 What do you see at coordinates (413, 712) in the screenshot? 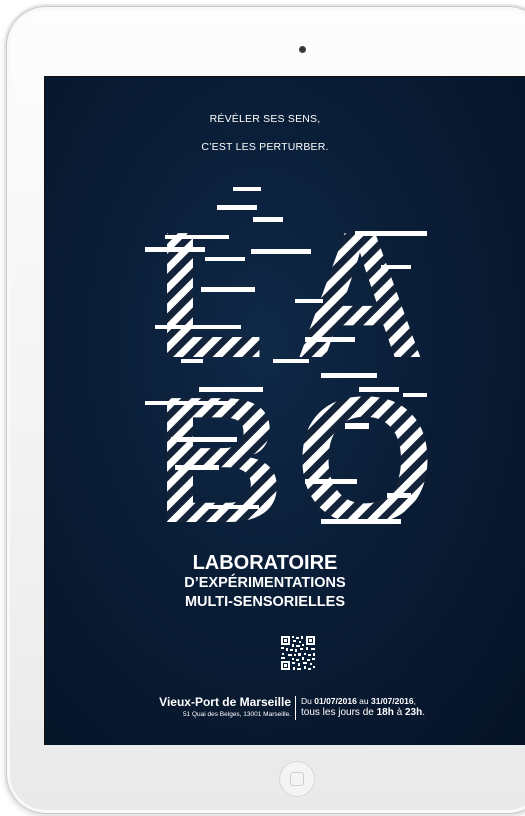
I see `hours-end: 23h` at bounding box center [413, 712].